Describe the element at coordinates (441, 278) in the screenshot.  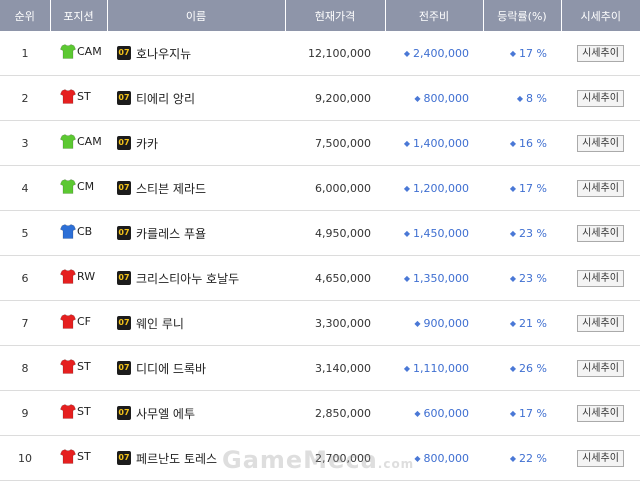
I see `weekly-change-value: 1,350,000` at that location.